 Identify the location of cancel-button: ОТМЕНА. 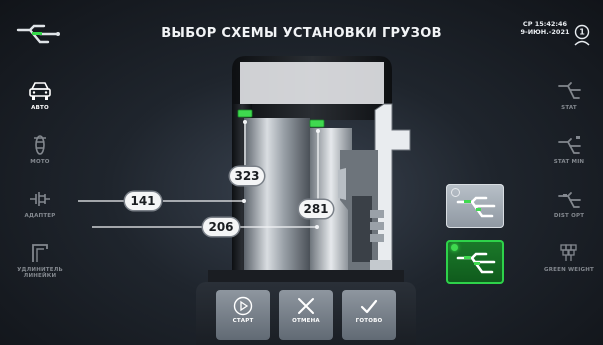
(306, 315).